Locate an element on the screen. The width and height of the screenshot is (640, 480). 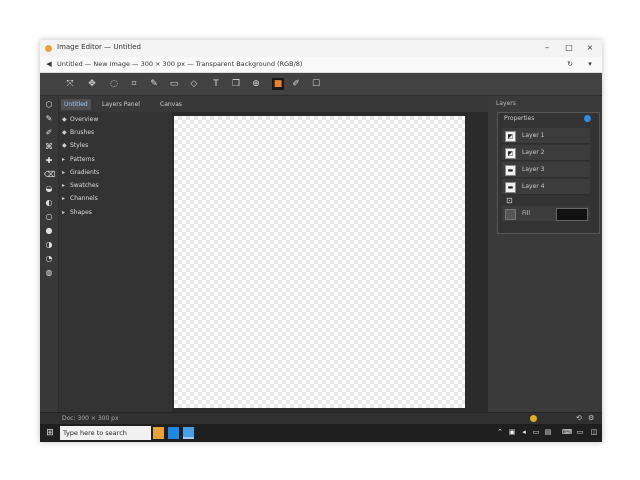
chevron-up-icon: ⌃ is located at coordinates (500, 432).